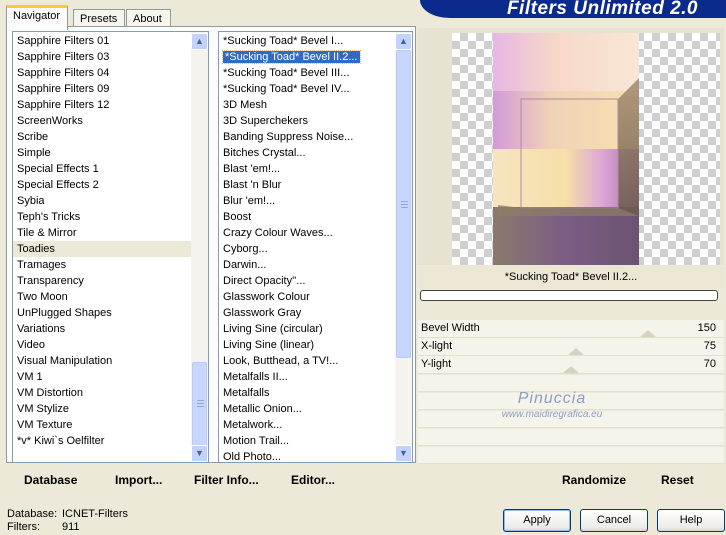  I want to click on parameter-row: Bevel Width 150, so click(571, 329).